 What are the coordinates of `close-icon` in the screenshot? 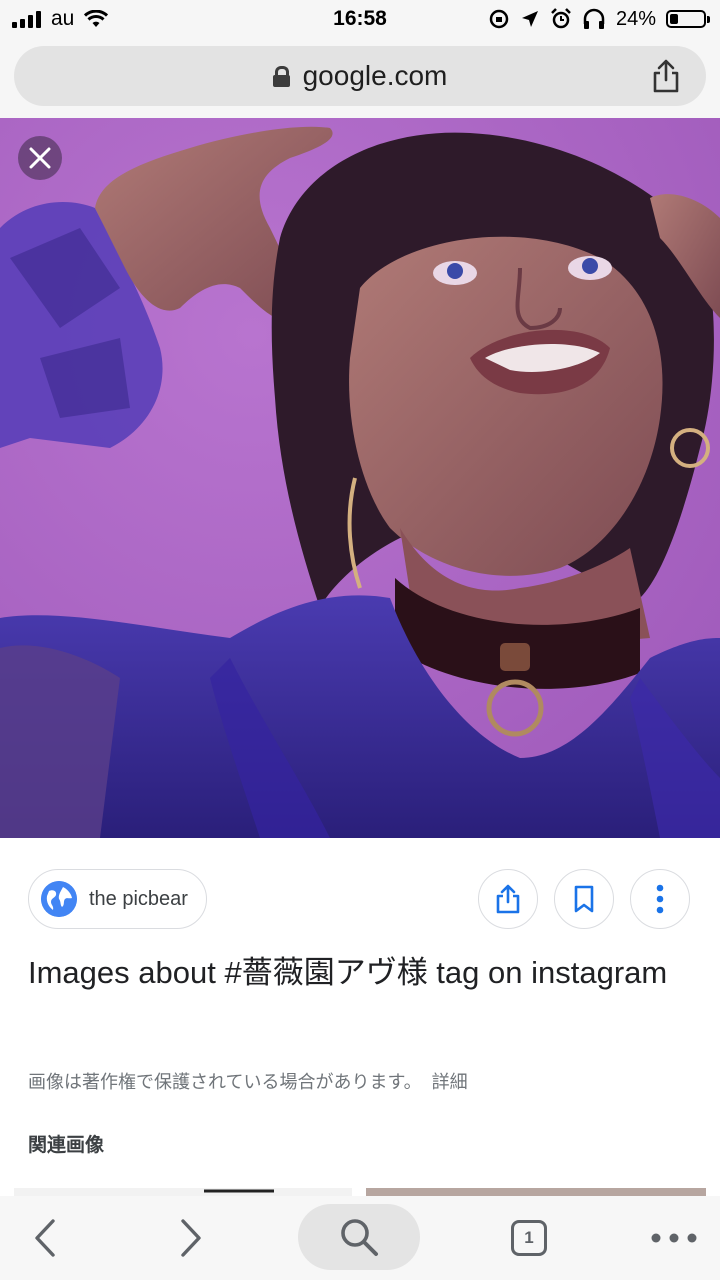 It's located at (40, 158).